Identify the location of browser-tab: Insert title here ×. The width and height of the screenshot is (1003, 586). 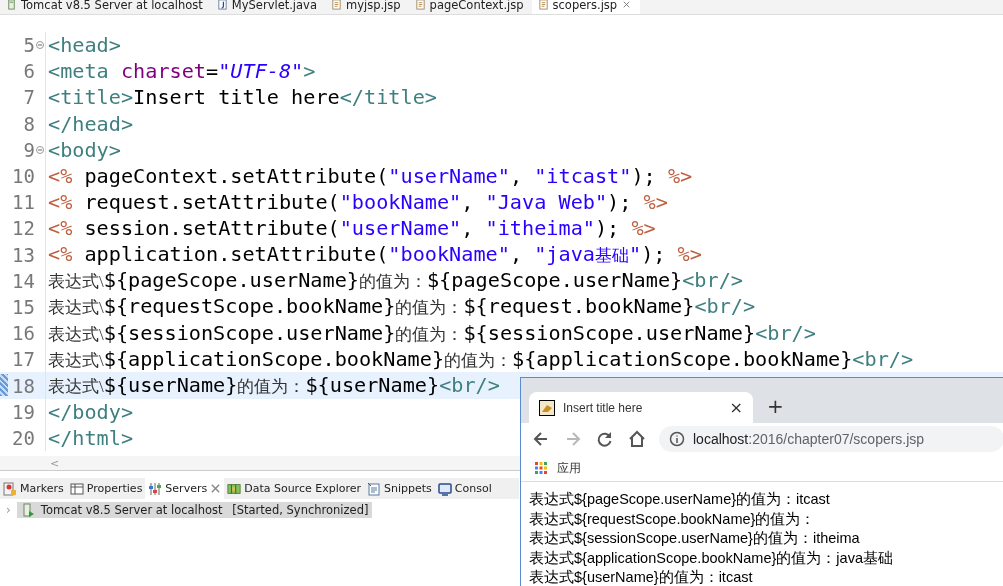
(641, 407).